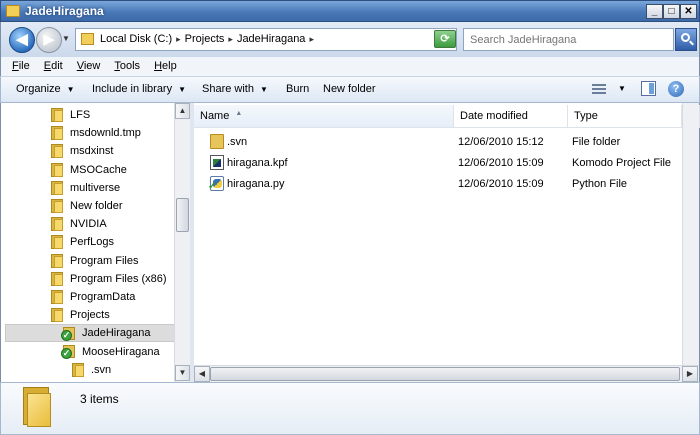 The image size is (700, 435). What do you see at coordinates (237, 142) in the screenshot?
I see `file-name: .svn` at bounding box center [237, 142].